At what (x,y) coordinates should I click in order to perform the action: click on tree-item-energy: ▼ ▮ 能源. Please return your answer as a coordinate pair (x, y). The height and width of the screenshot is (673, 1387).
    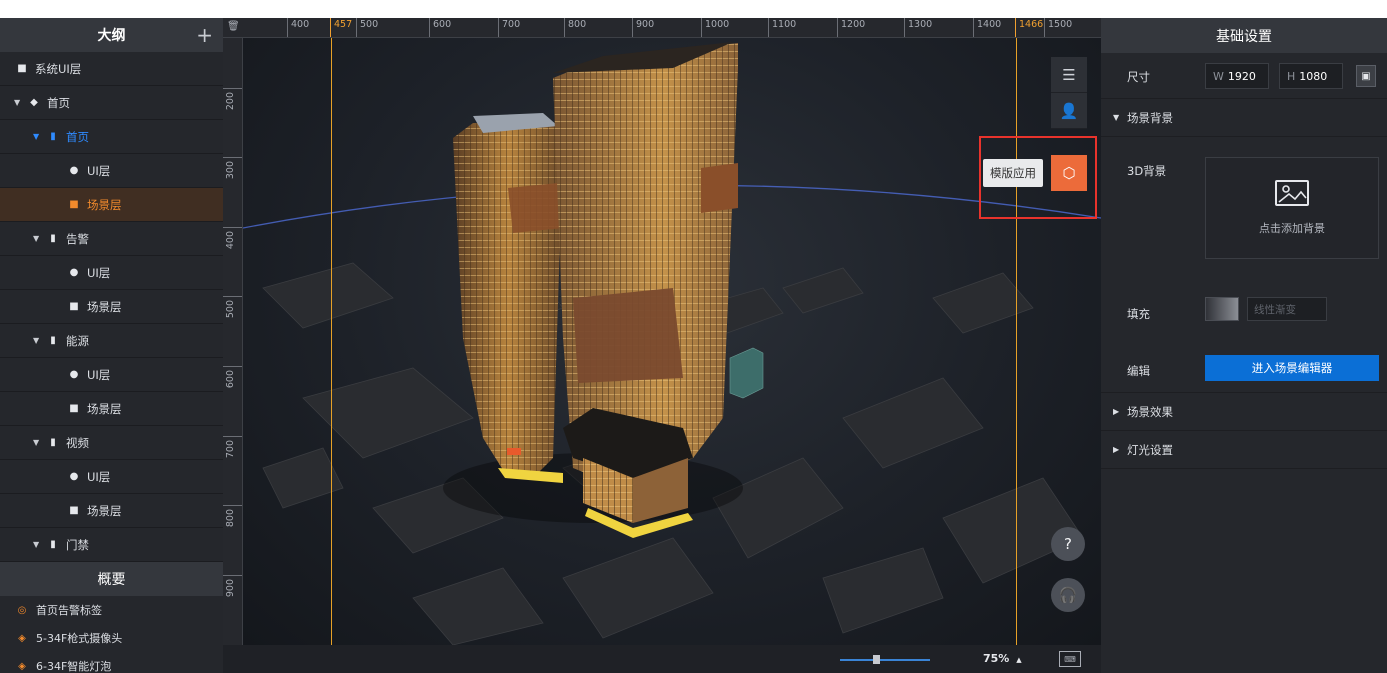
    Looking at the image, I should click on (111, 341).